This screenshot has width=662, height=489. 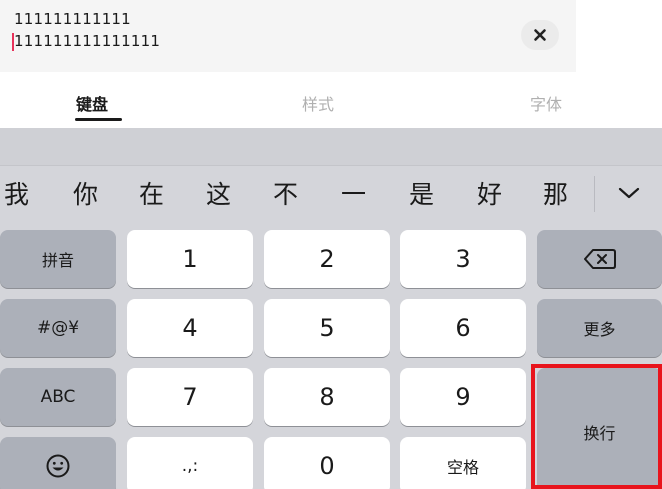 I want to click on punctuation-key: .,:, so click(x=190, y=463).